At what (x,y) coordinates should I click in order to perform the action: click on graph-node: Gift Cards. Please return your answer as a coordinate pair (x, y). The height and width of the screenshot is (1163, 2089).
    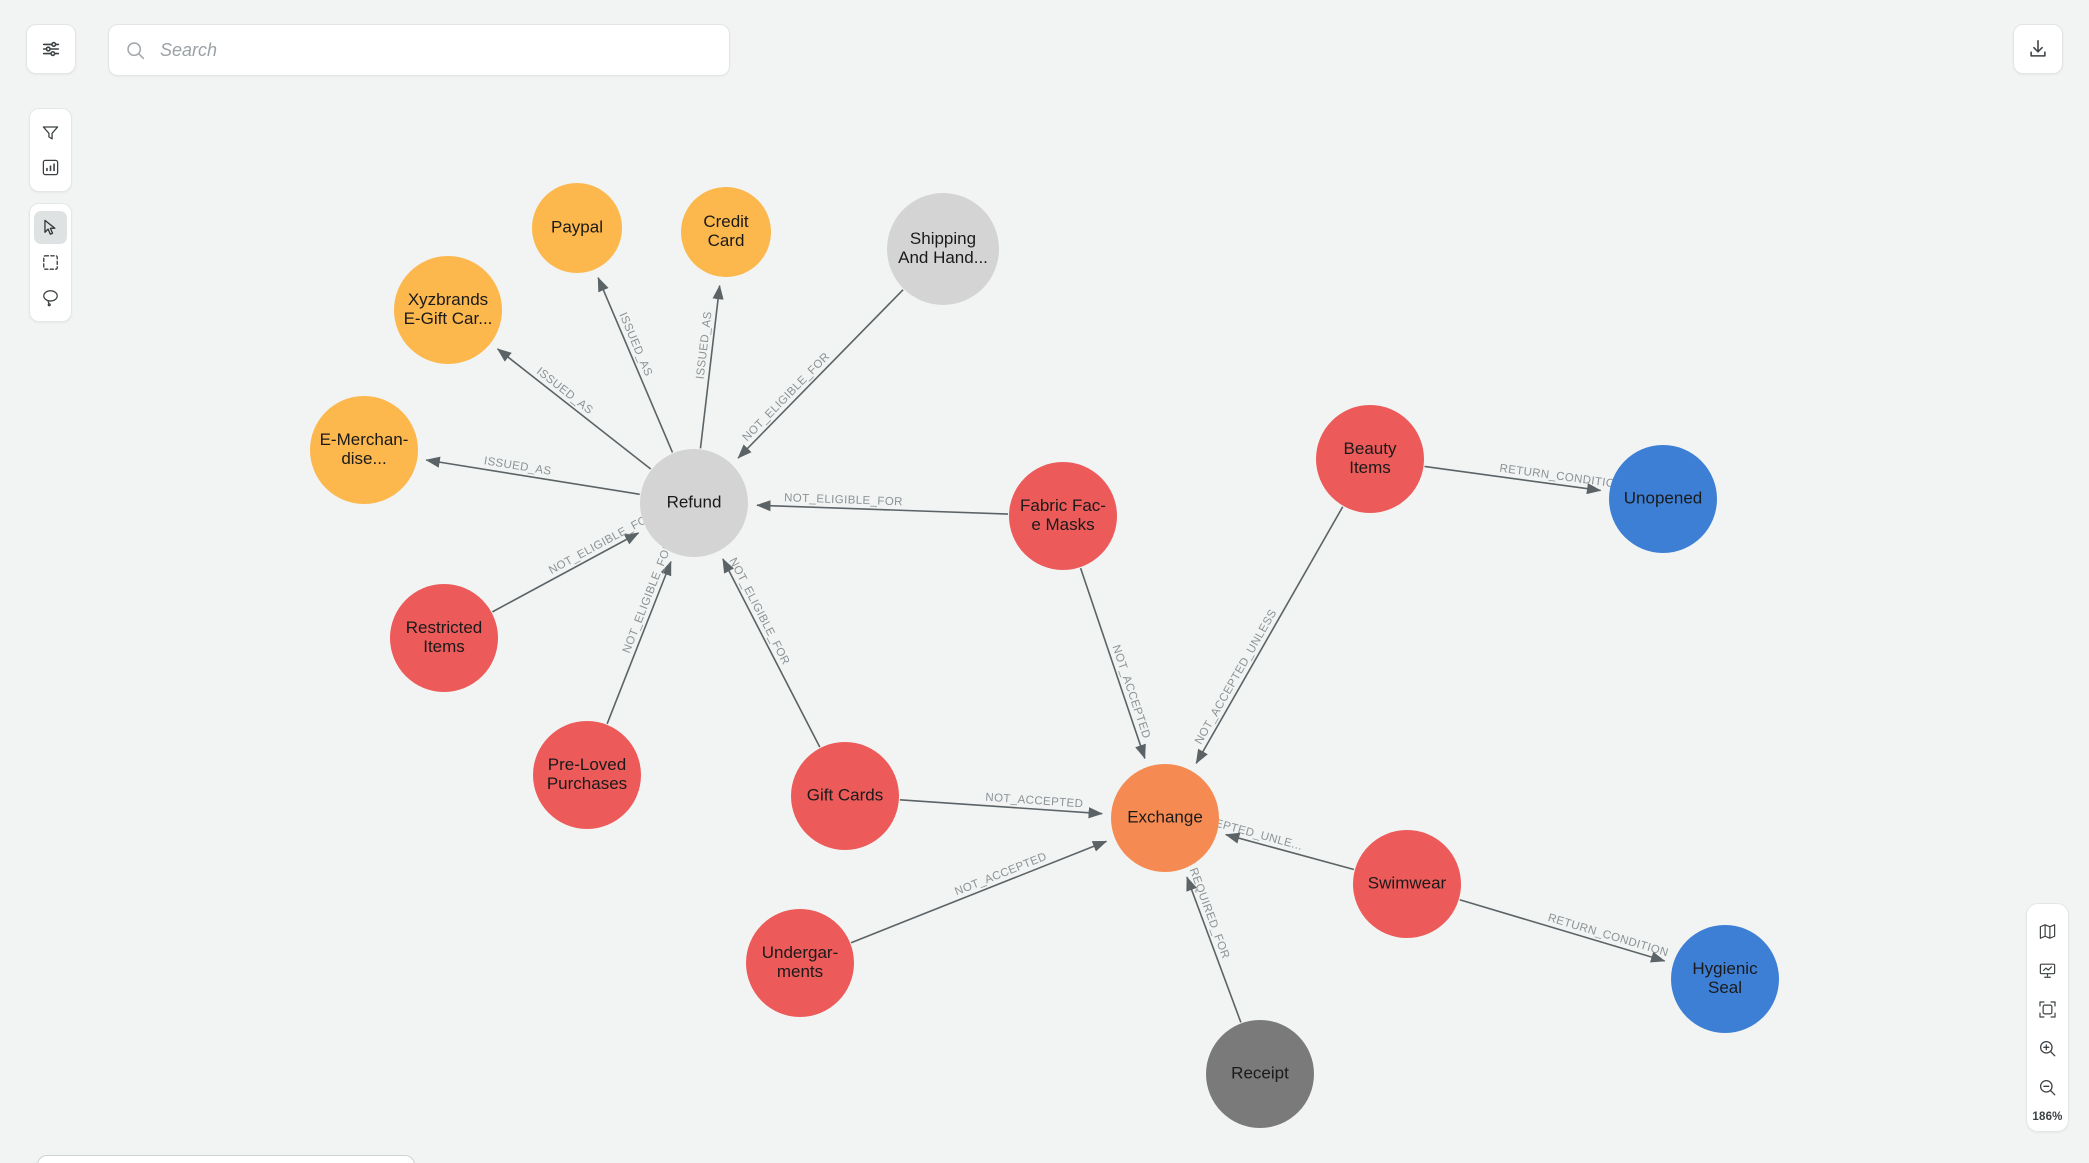
    Looking at the image, I should click on (845, 796).